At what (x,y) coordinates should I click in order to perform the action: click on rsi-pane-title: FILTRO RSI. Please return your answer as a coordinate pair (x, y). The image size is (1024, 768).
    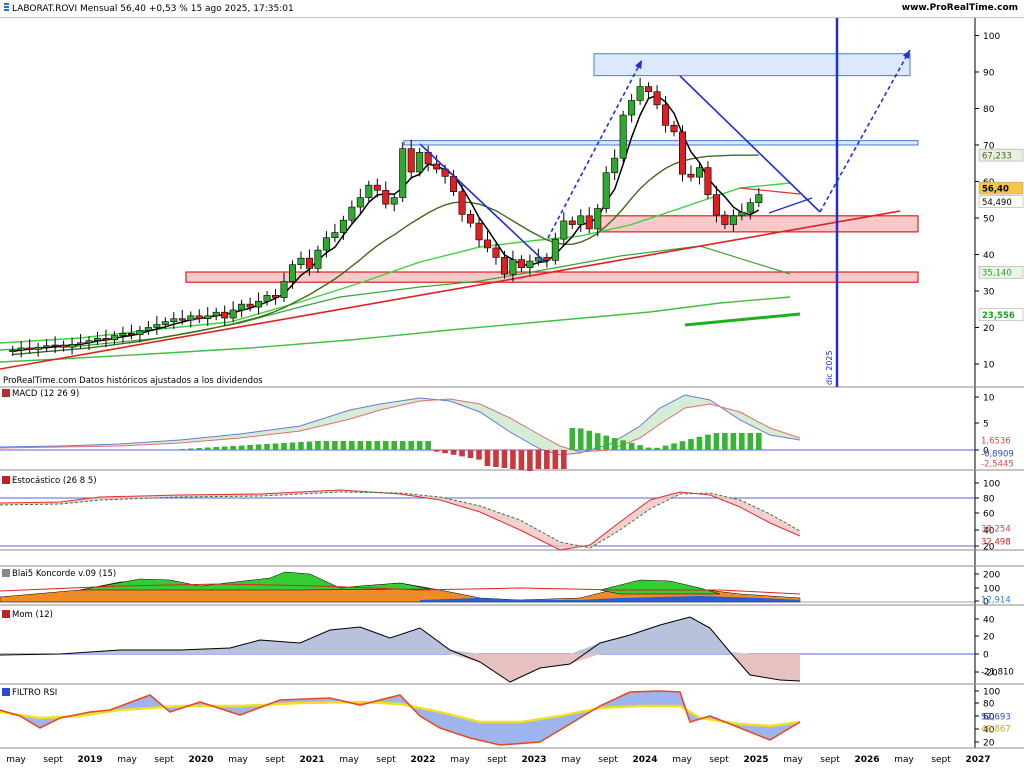
    Looking at the image, I should click on (29, 693).